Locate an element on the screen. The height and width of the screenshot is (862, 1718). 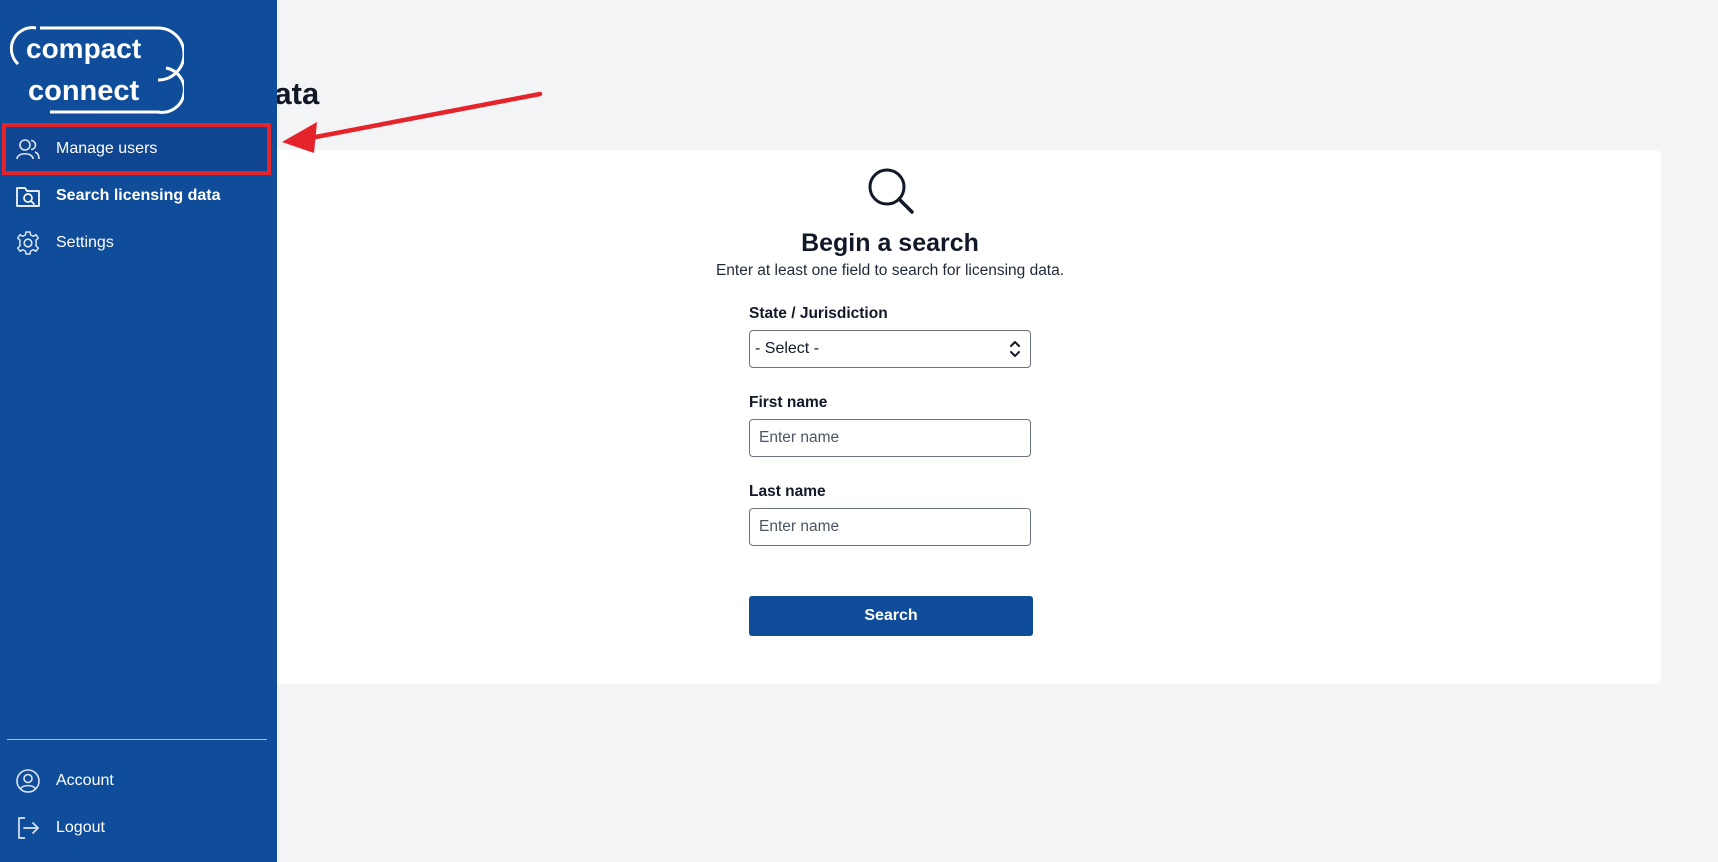
nav-label-settings: Settings is located at coordinates (85, 242).